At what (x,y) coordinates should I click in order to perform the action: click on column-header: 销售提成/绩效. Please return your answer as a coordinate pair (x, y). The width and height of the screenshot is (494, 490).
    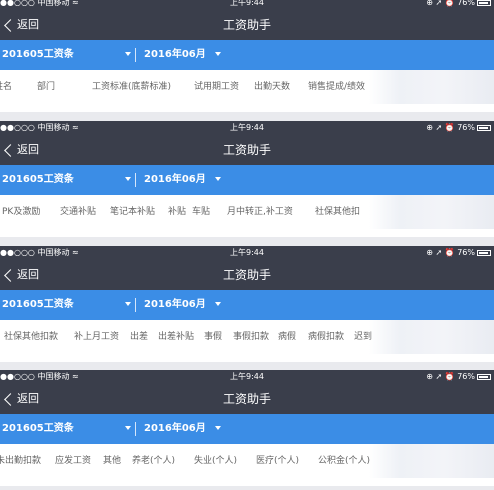
    Looking at the image, I should click on (336, 87).